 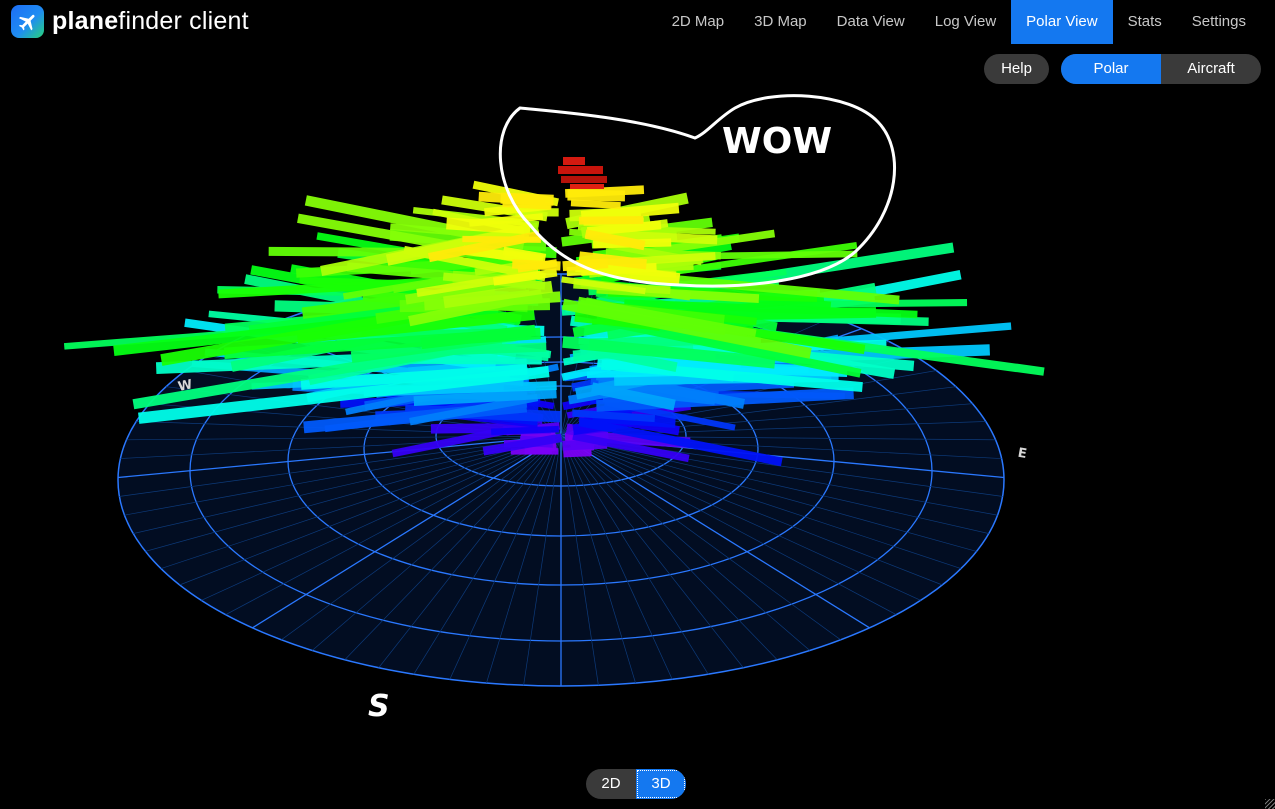 What do you see at coordinates (611, 784) in the screenshot?
I see `view-2d-button: 2D` at bounding box center [611, 784].